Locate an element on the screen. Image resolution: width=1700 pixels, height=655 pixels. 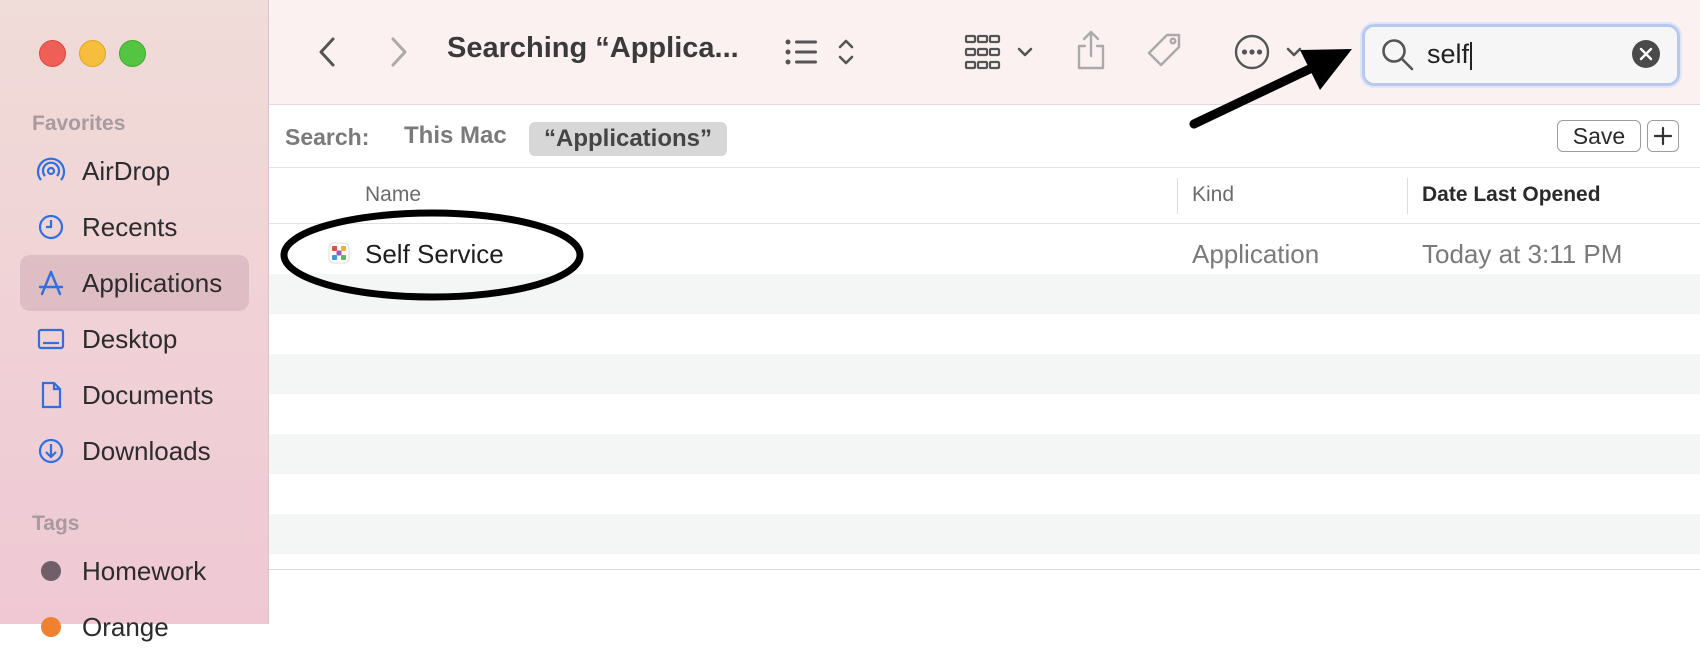
search-input: self is located at coordinates (1450, 54).